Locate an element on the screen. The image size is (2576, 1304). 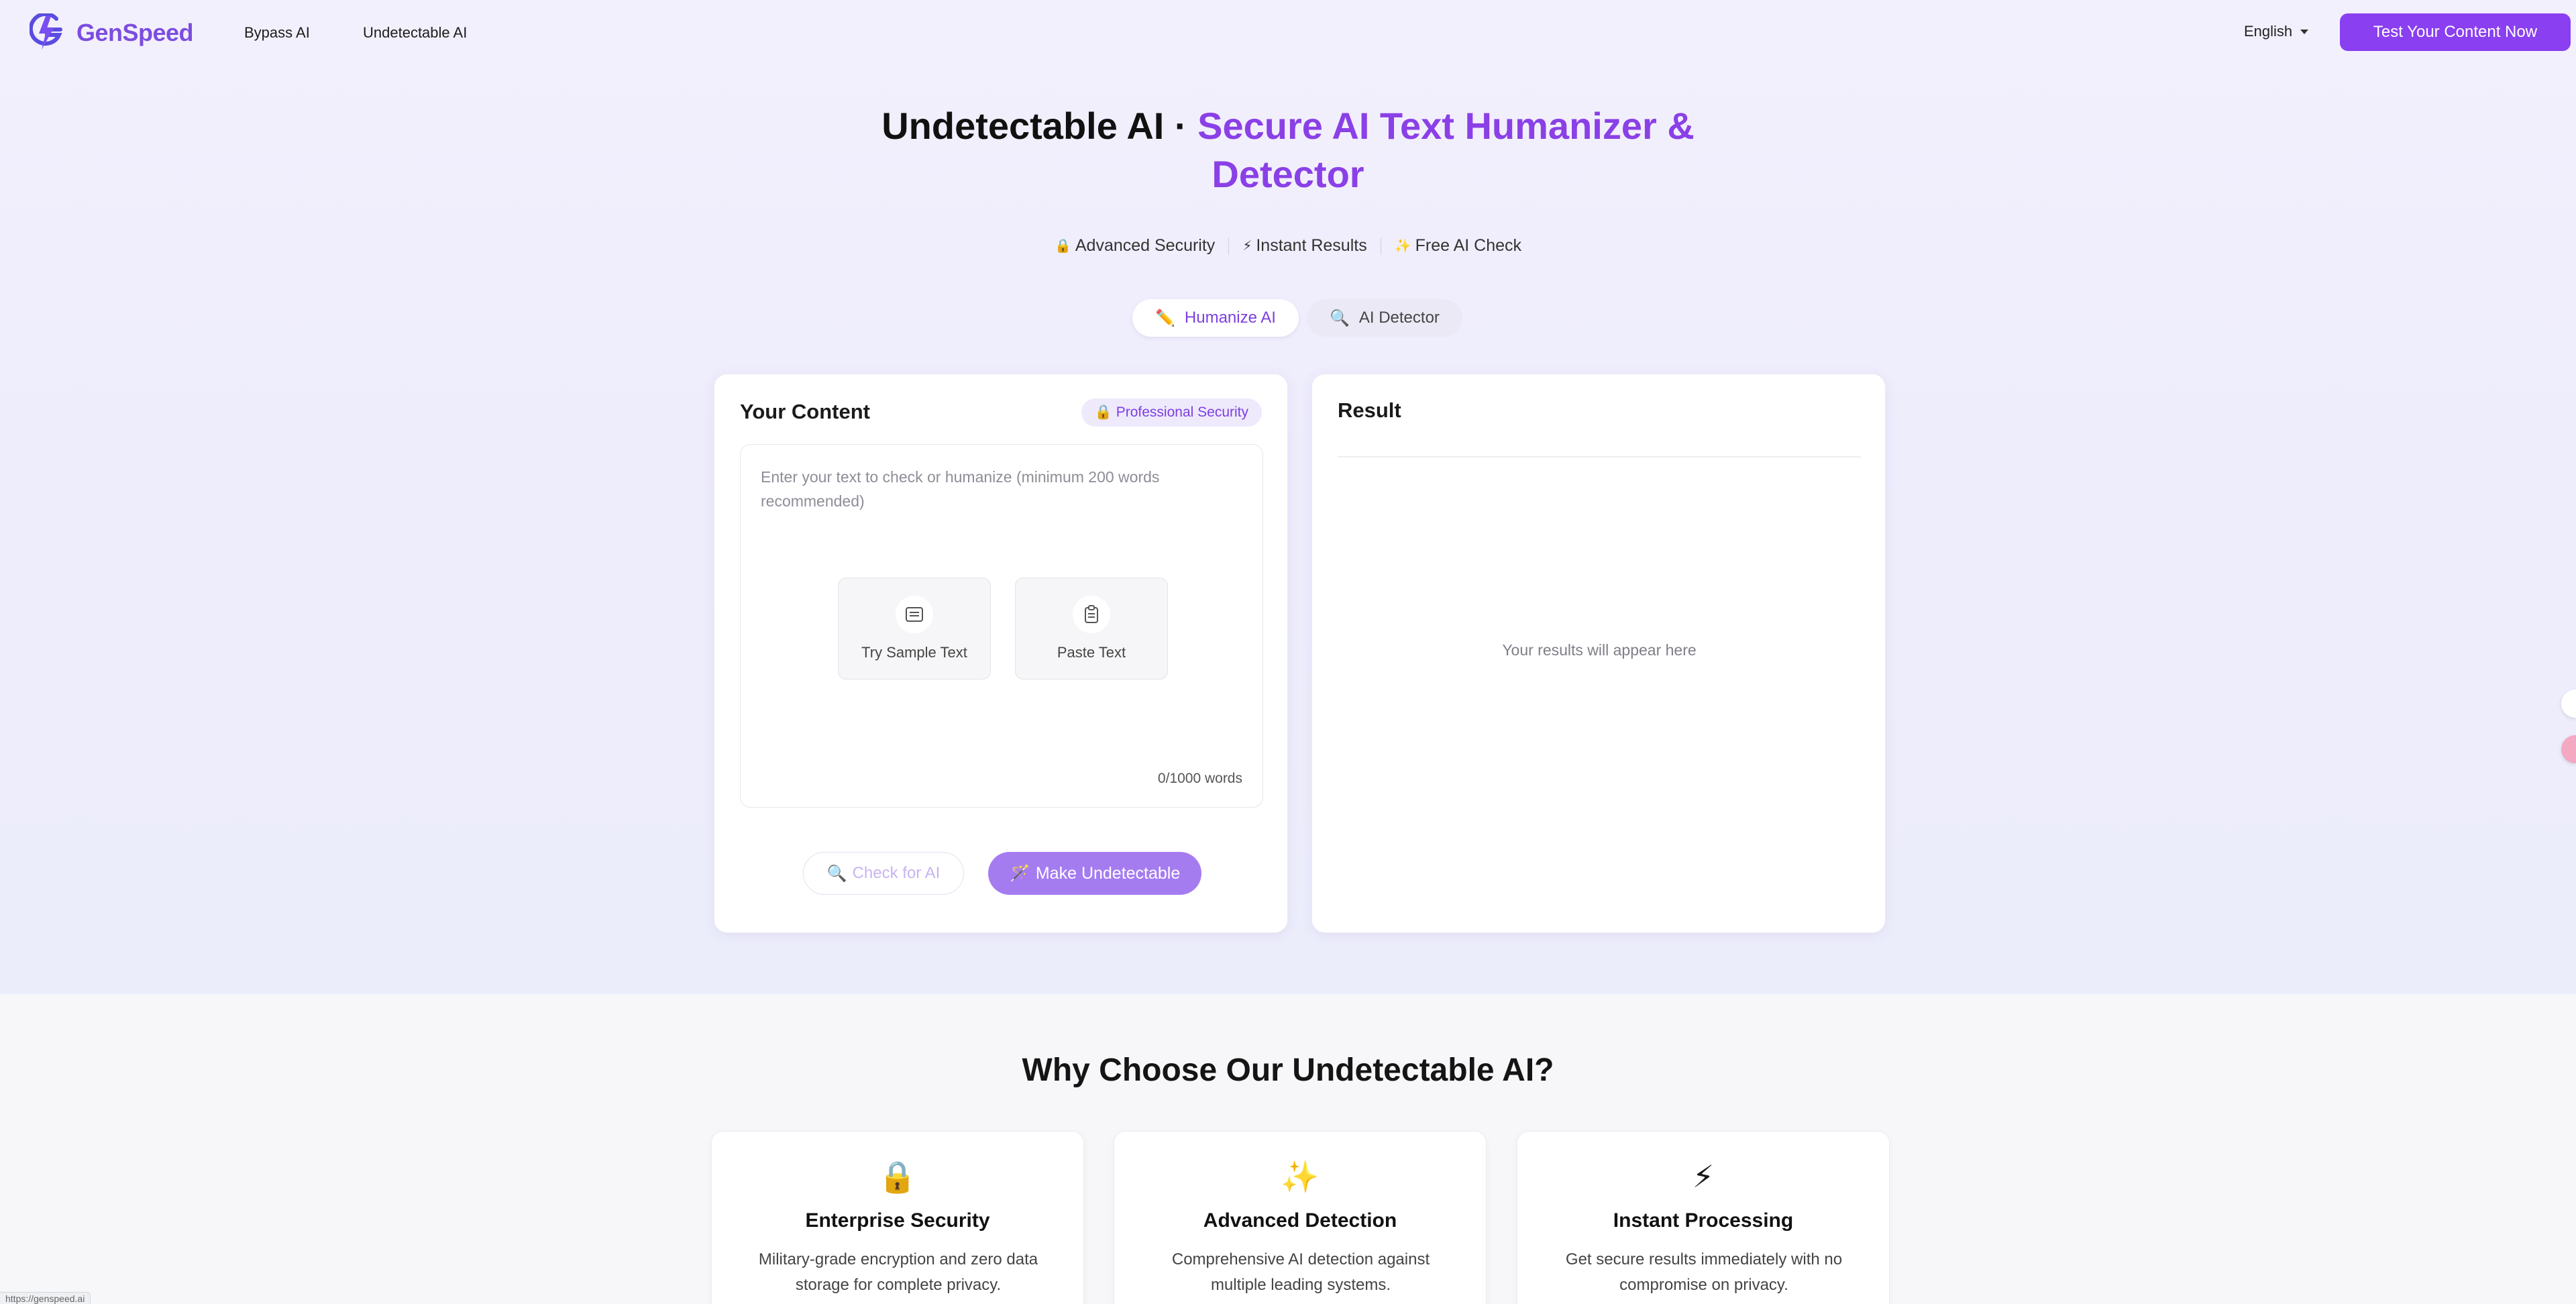
result-panel: Result Your results will appear here is located at coordinates (1598, 653).